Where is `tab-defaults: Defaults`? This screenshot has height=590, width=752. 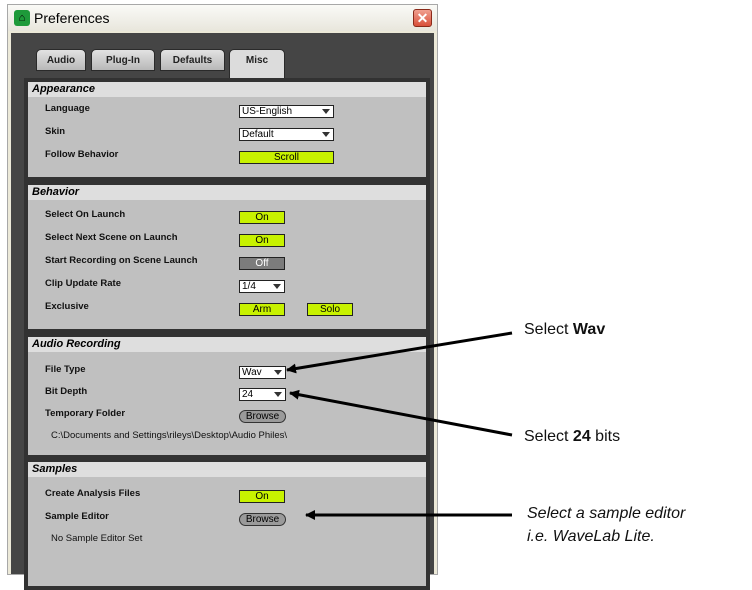
tab-defaults: Defaults is located at coordinates (192, 60).